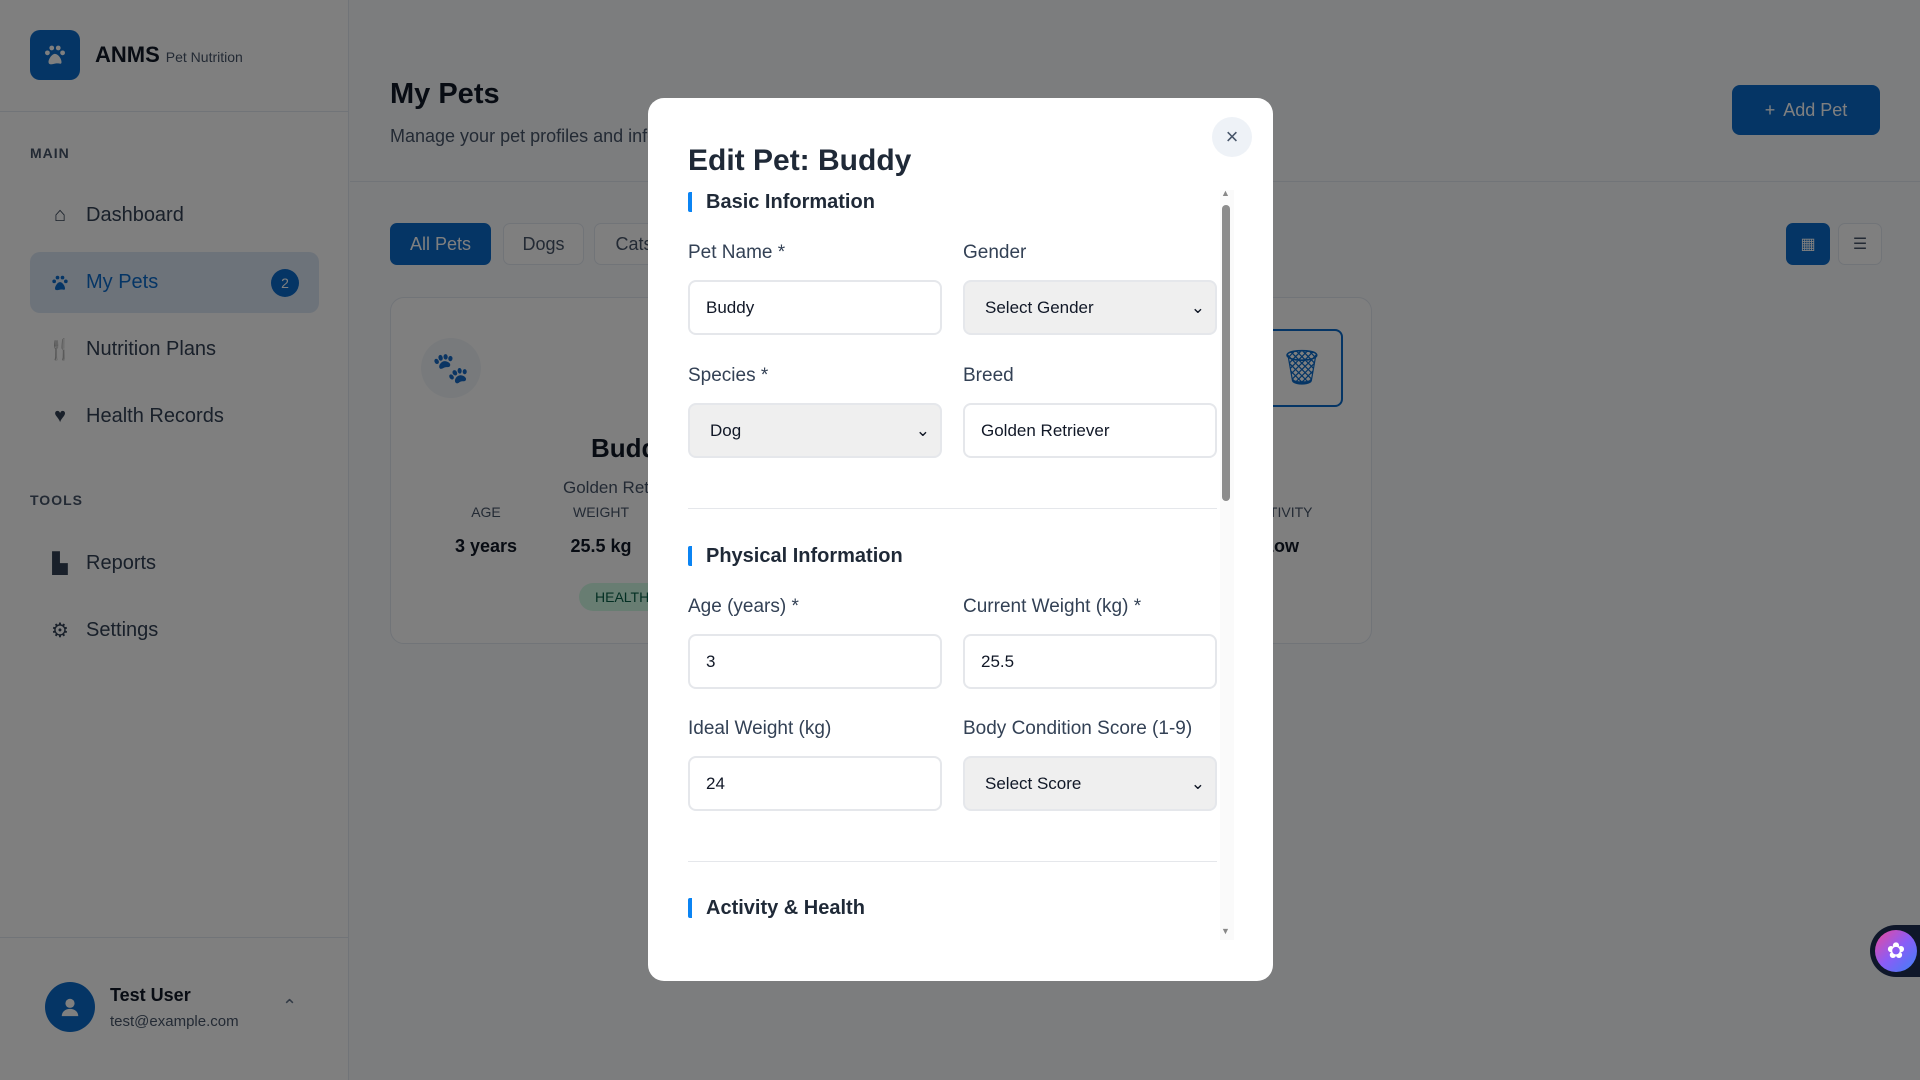  Describe the element at coordinates (1039, 307) in the screenshot. I see `gender-value: Select Gender` at that location.